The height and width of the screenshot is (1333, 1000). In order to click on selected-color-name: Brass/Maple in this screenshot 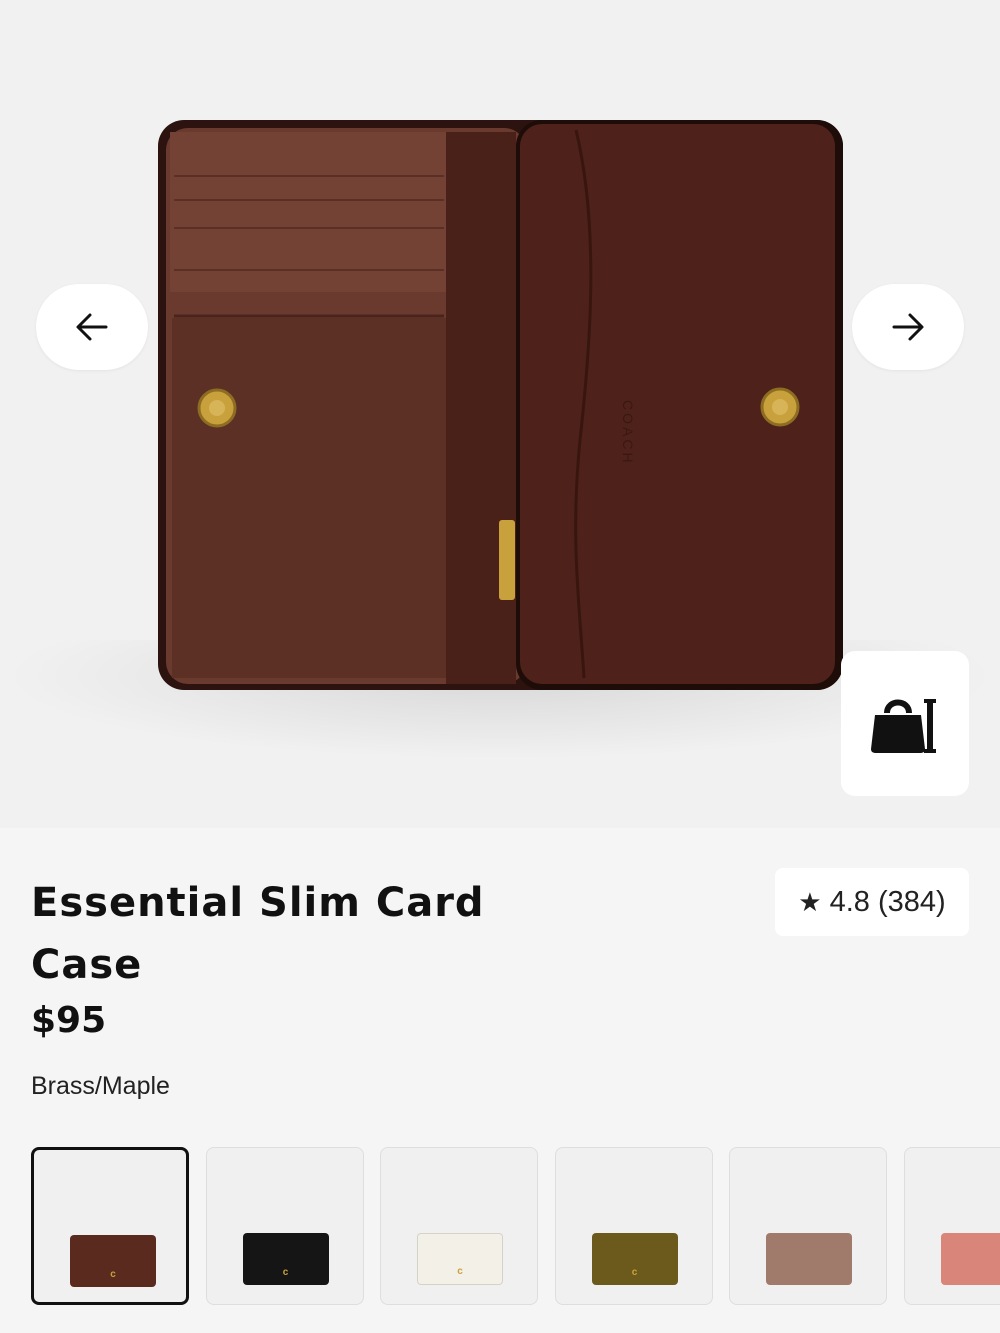, I will do `click(100, 1086)`.